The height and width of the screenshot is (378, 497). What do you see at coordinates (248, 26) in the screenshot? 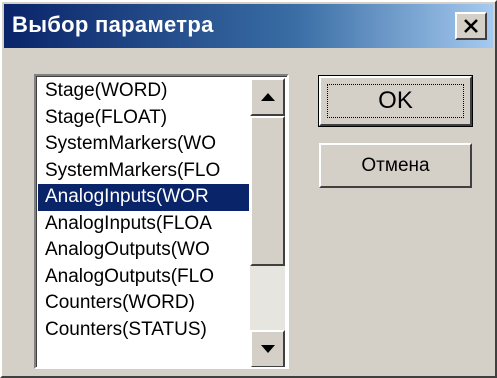
I see `title-bar: Выбор параметра` at bounding box center [248, 26].